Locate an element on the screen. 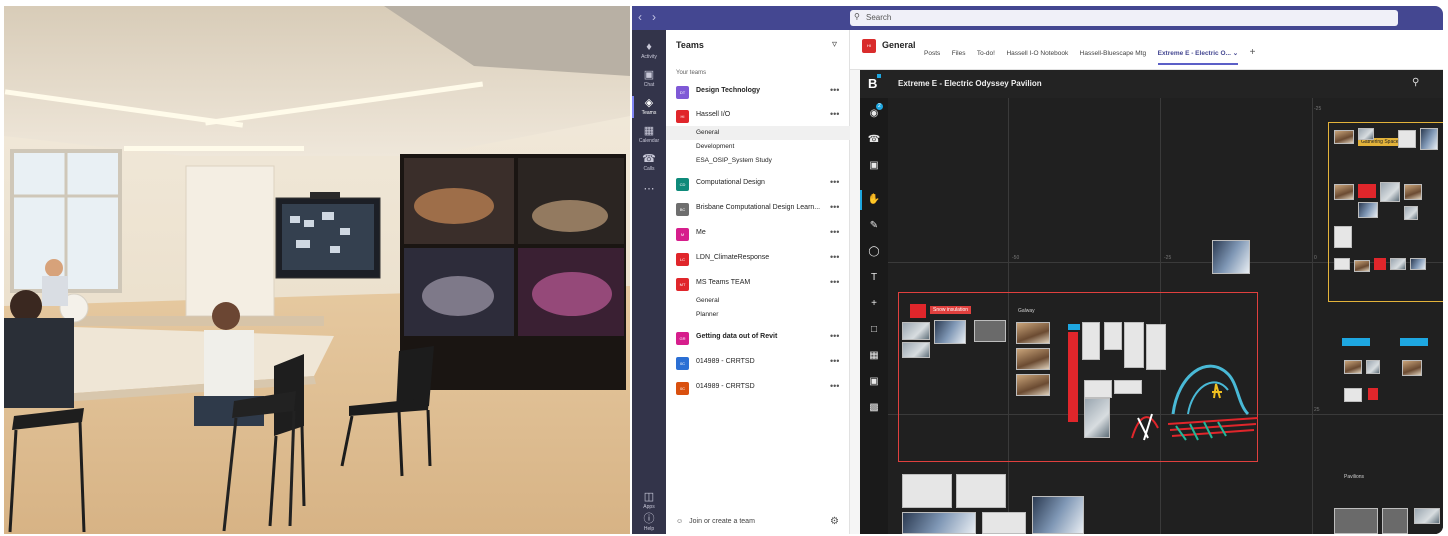  comment-icon: ▣ is located at coordinates (874, 166).